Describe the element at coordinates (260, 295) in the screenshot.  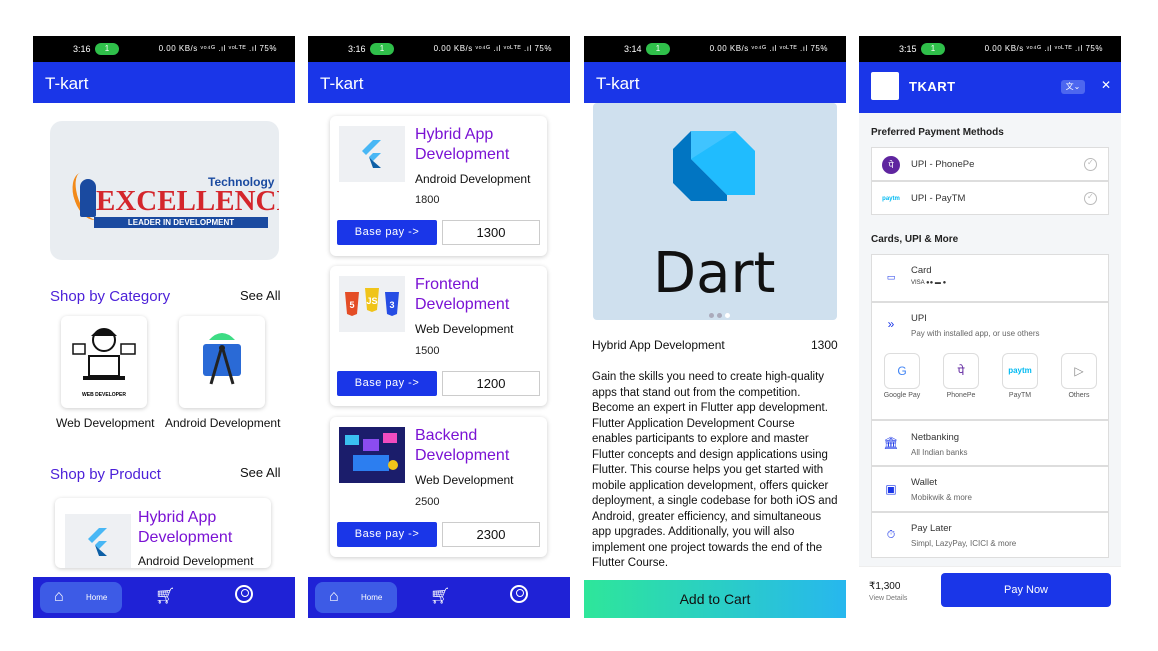
I see `see-all-categories-link: See All` at that location.